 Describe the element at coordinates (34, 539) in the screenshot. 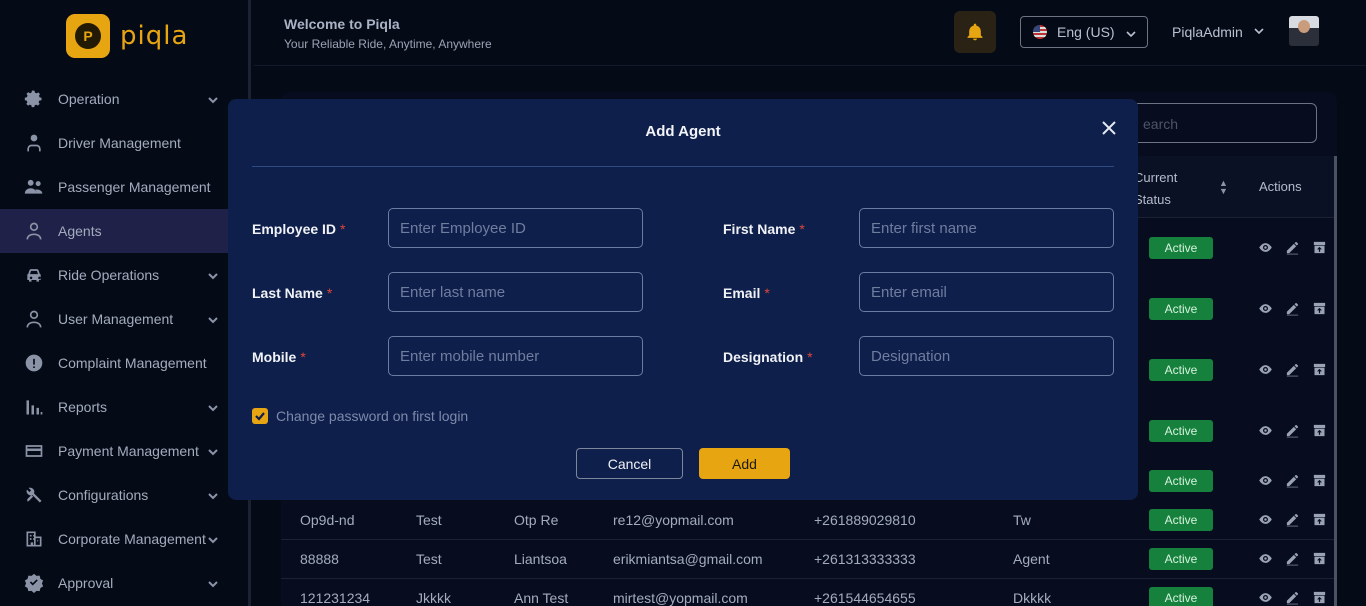

I see `building-icon` at that location.